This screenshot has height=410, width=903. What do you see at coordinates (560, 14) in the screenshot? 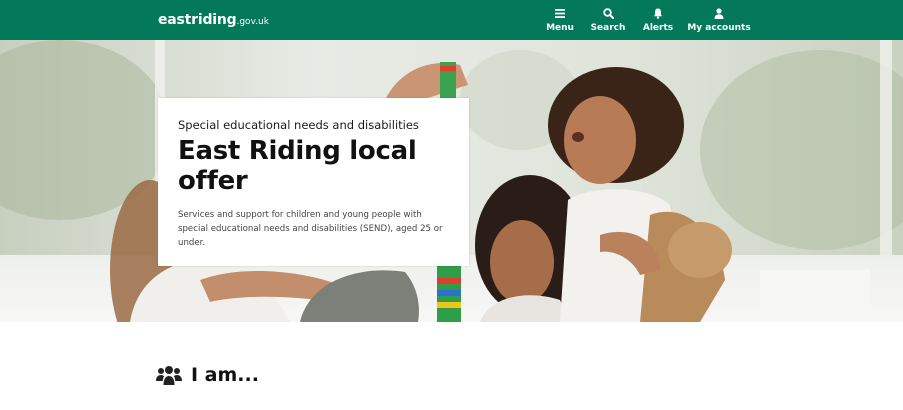
I see `hamburger-icon` at bounding box center [560, 14].